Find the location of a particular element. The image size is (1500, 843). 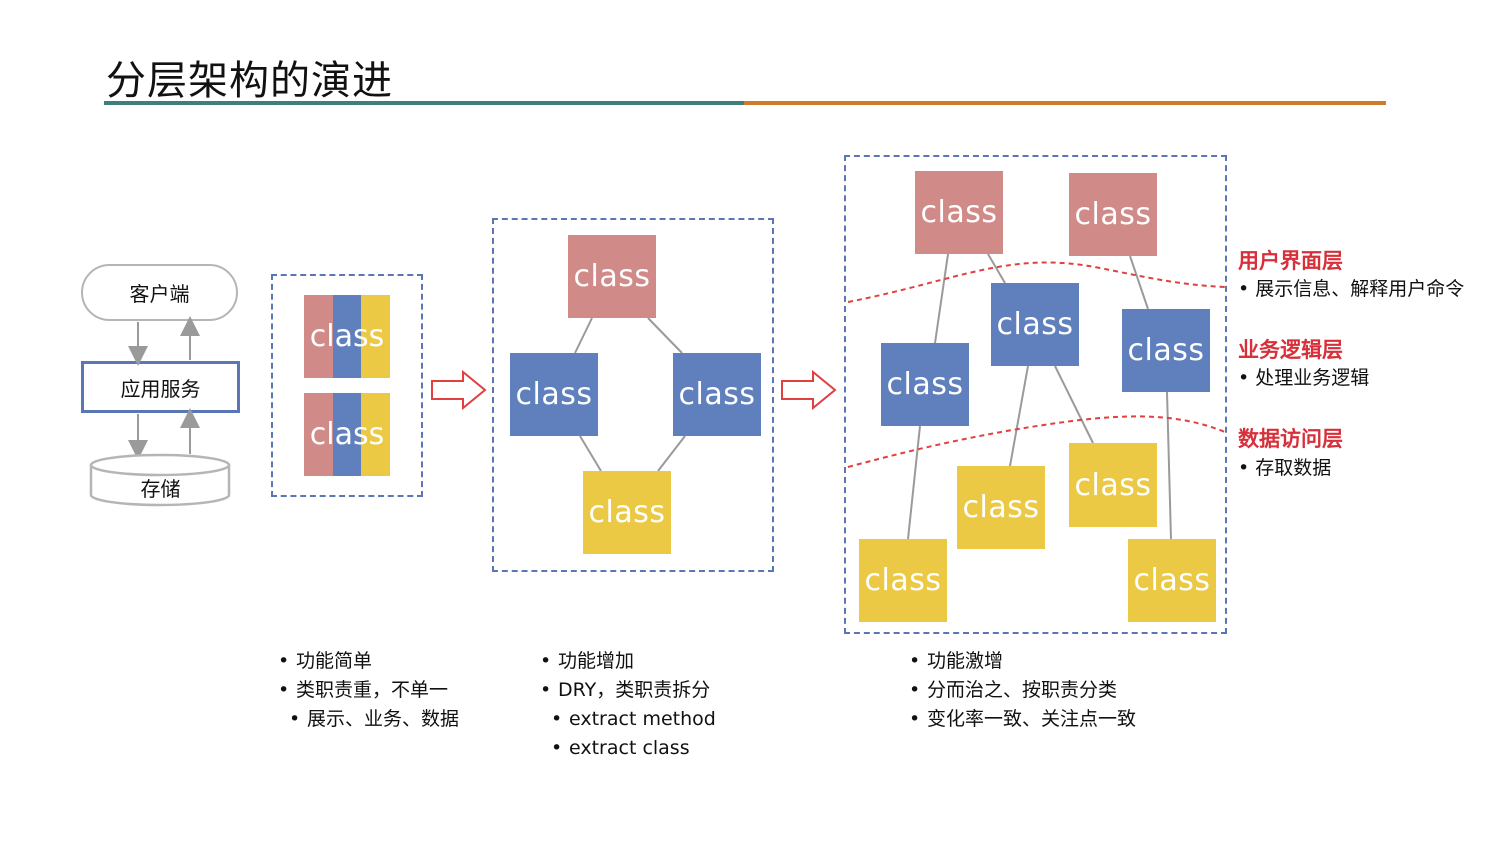

layer-biz-desc: • 处理业务逻辑 is located at coordinates (1304, 378).